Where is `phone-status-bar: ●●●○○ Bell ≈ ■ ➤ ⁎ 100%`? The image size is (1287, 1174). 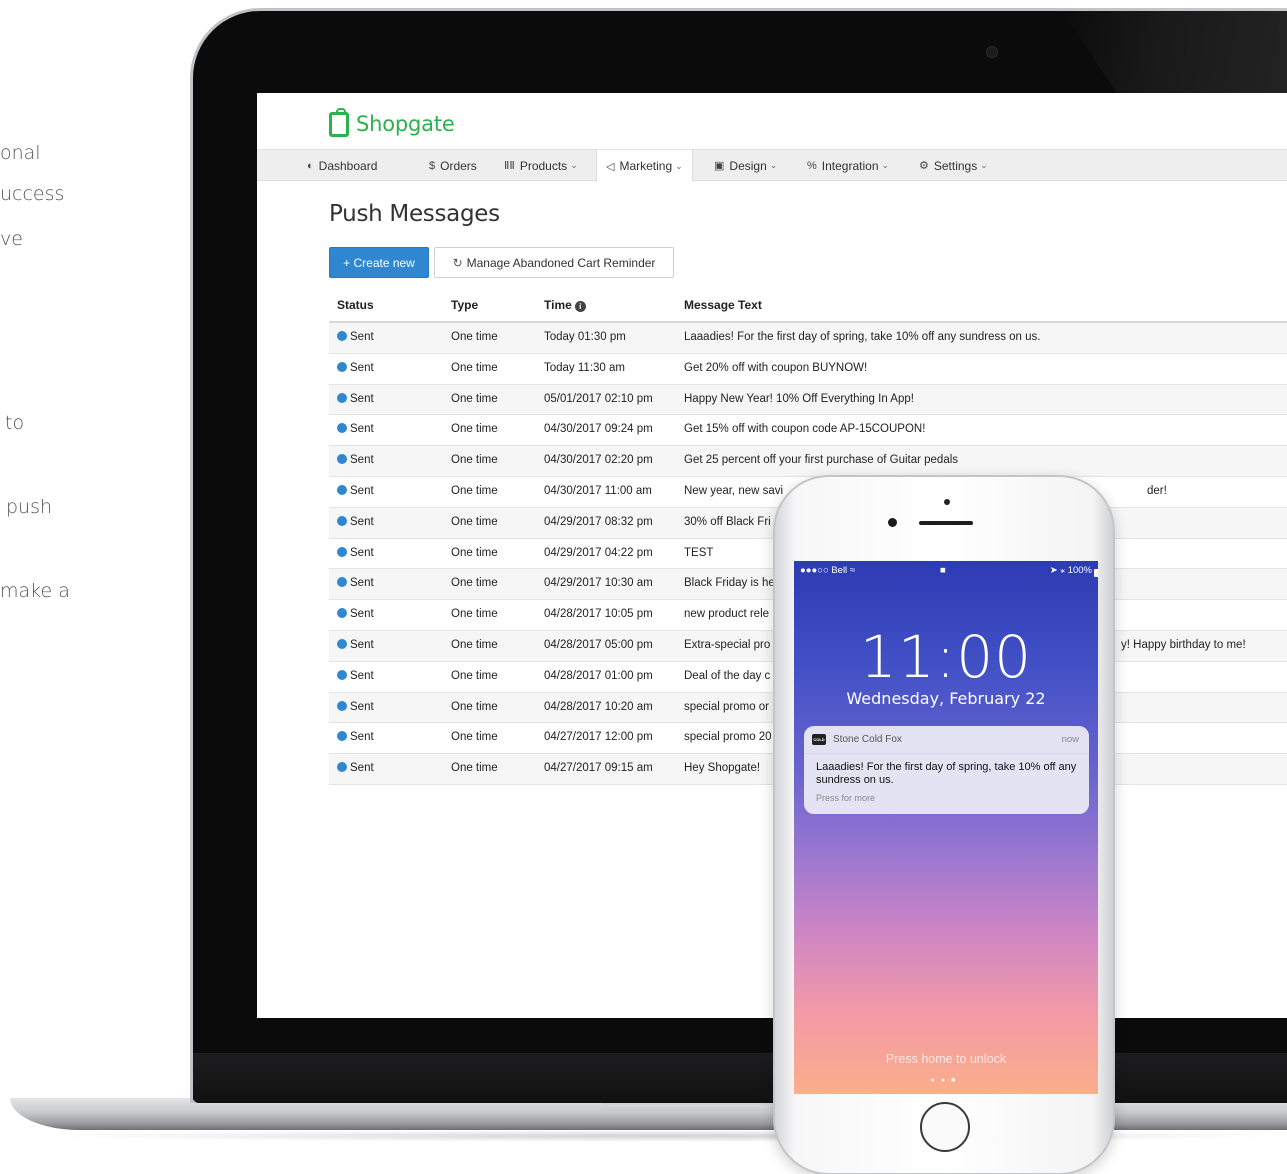
phone-status-bar: ●●●○○ Bell ≈ ■ ➤ ⁎ 100% is located at coordinates (946, 571).